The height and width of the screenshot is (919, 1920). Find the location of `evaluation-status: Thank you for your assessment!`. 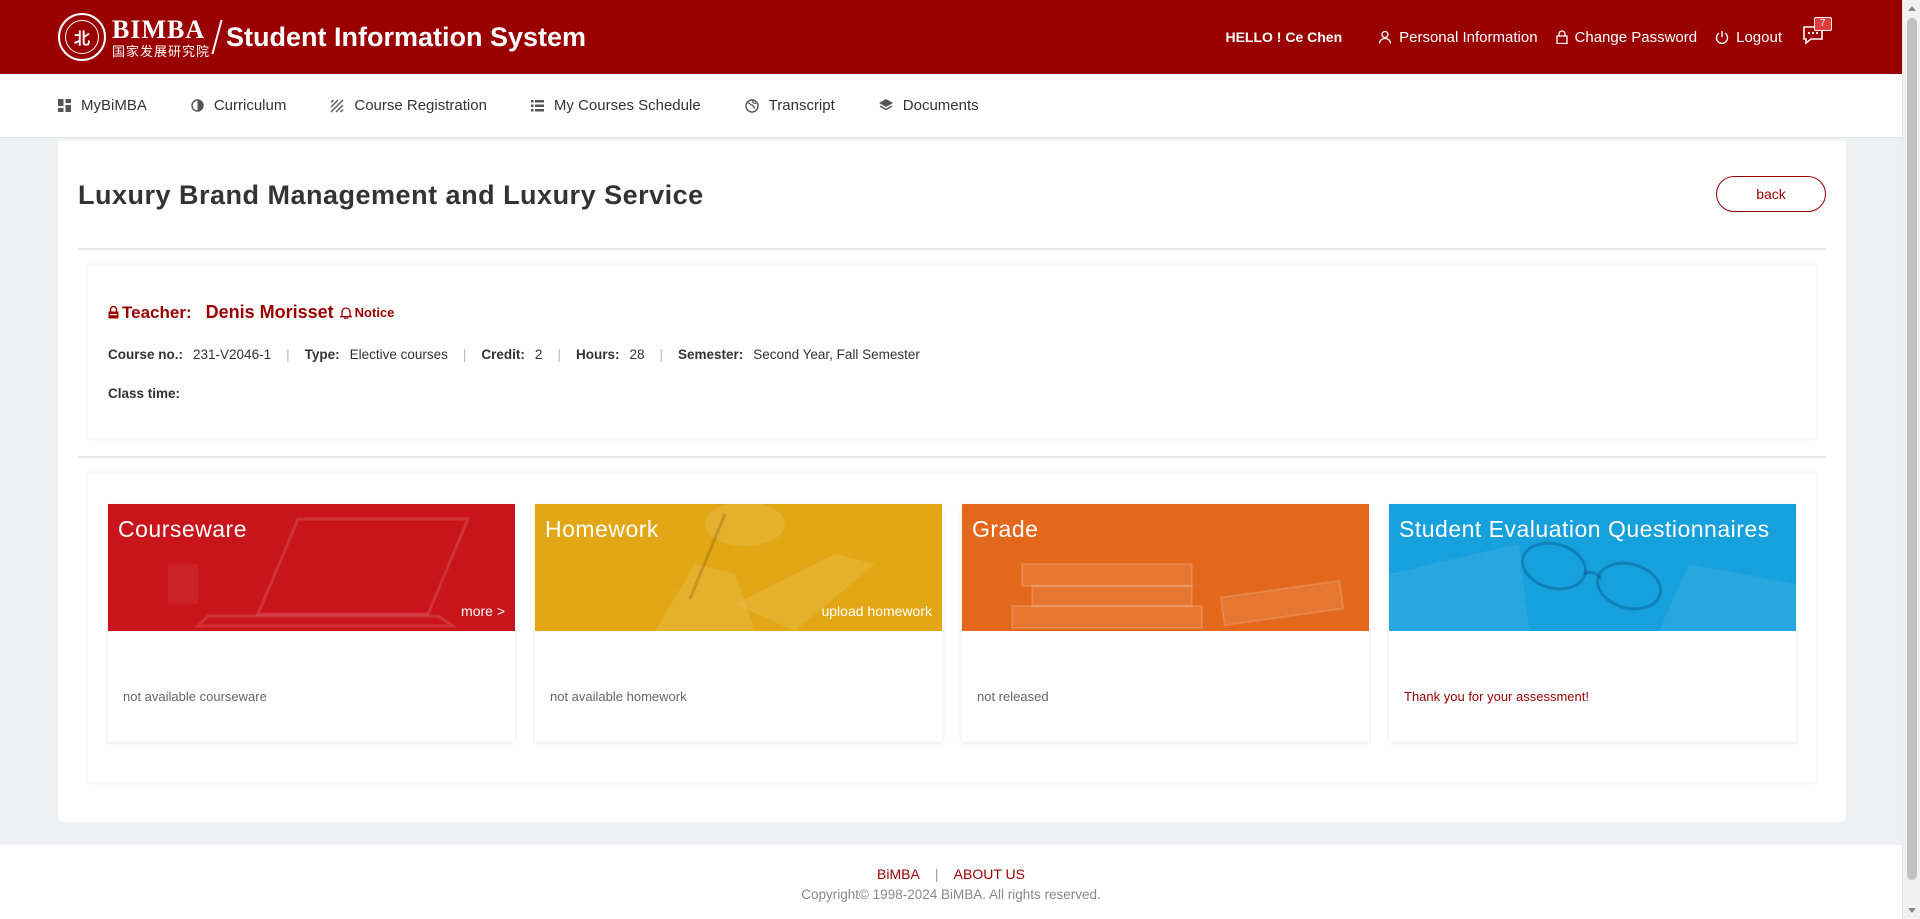

evaluation-status: Thank you for your assessment! is located at coordinates (1496, 696).